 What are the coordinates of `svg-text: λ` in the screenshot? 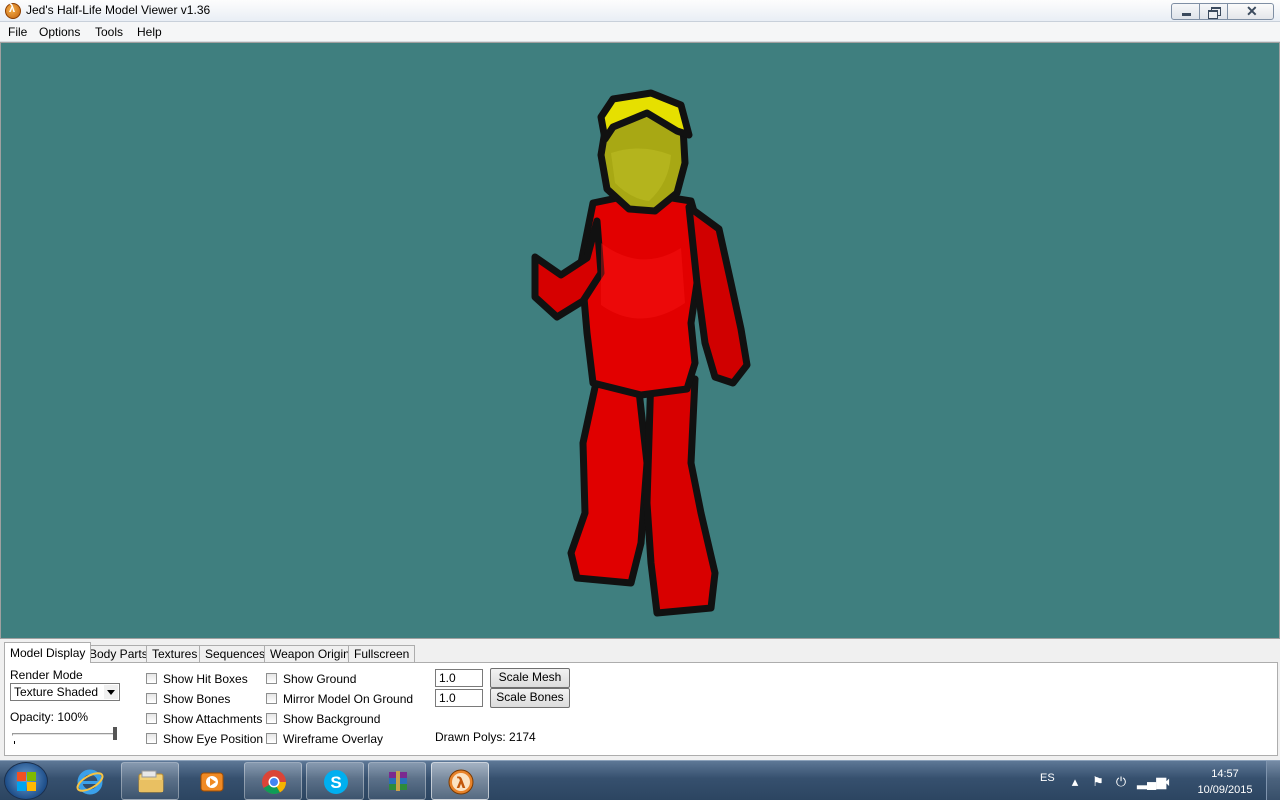 It's located at (461, 783).